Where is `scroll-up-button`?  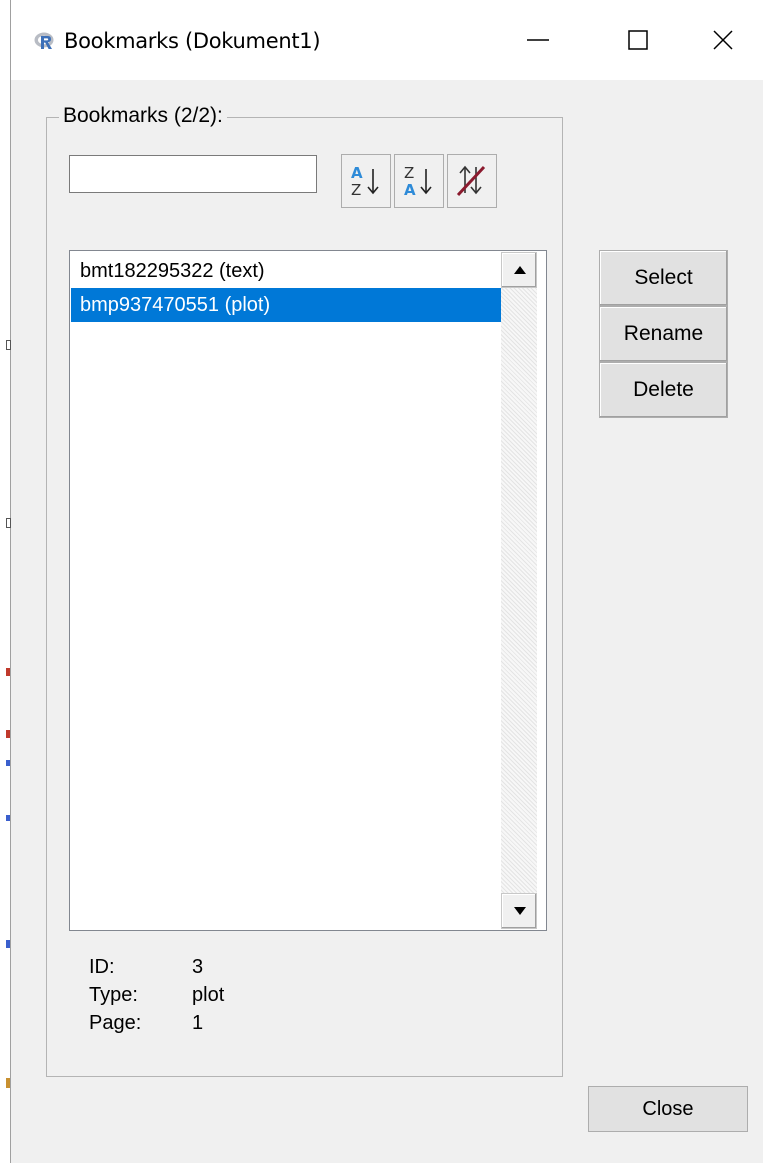 scroll-up-button is located at coordinates (519, 270).